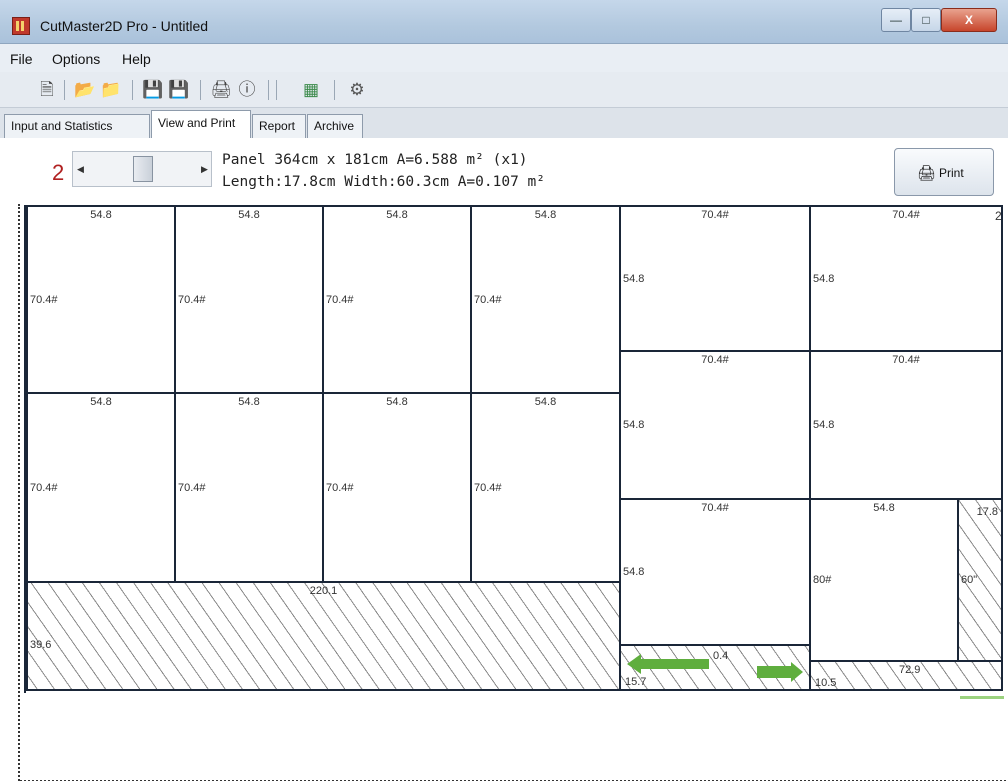 The width and height of the screenshot is (1008, 781). Describe the element at coordinates (926, 20) in the screenshot. I see `maximize-button: □` at that location.